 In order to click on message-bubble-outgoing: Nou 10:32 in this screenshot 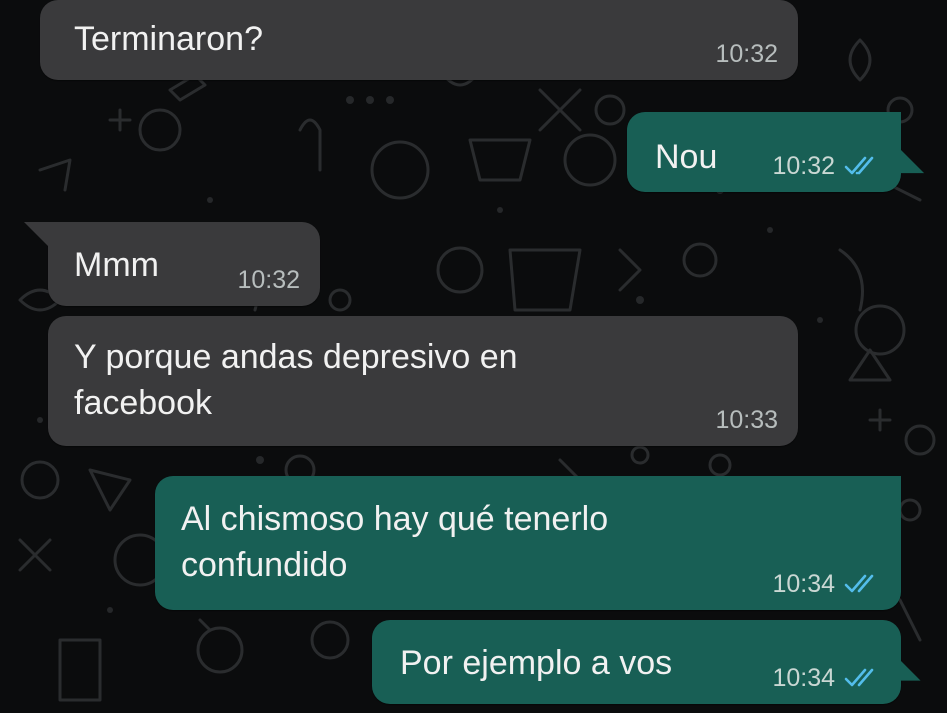, I will do `click(764, 152)`.